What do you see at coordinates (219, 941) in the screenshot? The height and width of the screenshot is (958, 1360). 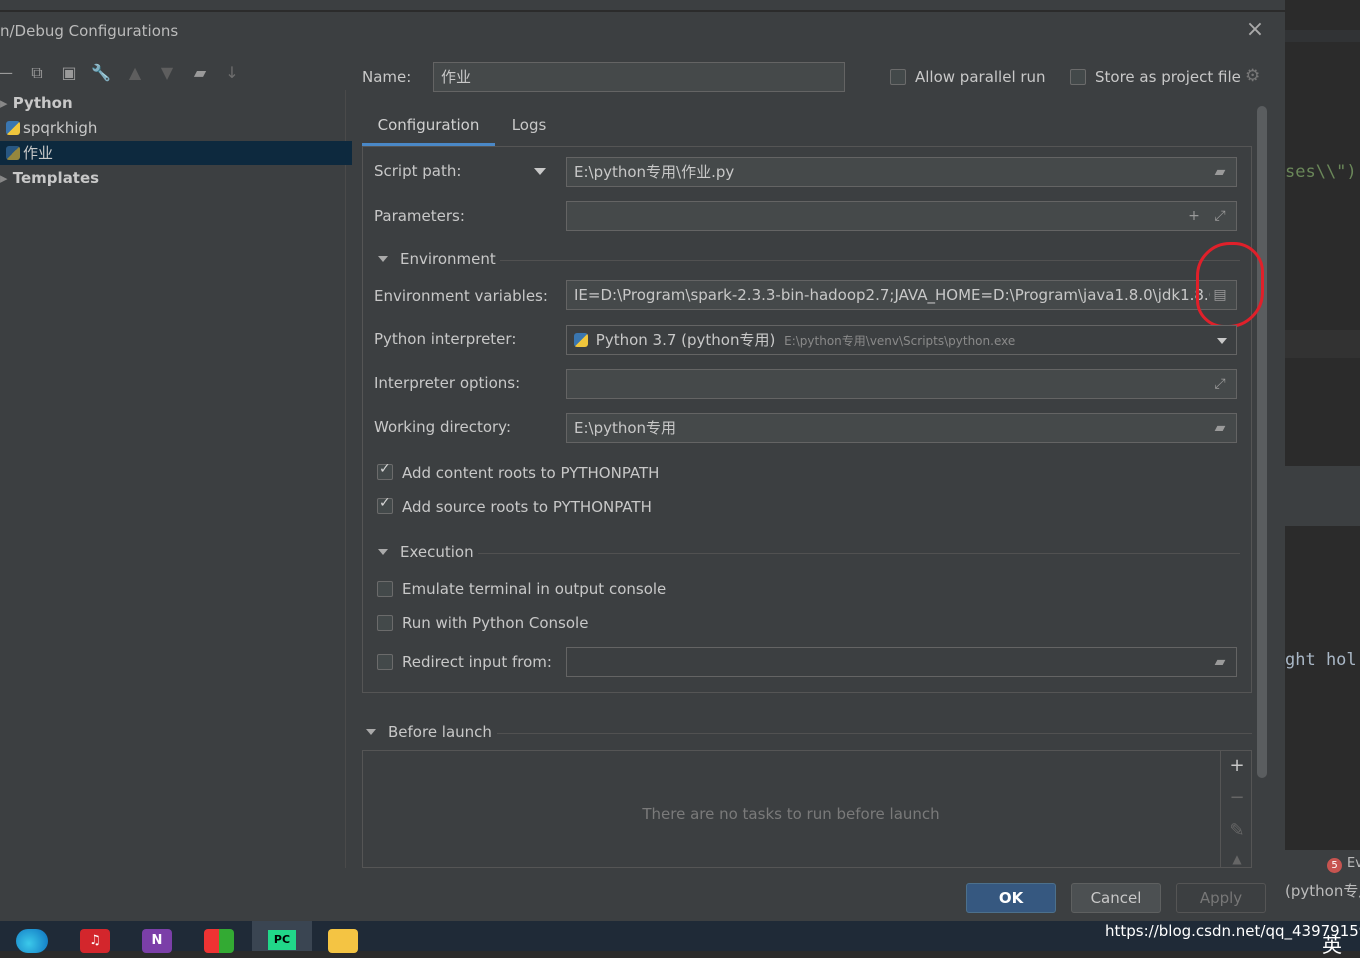 I see `app-icon` at bounding box center [219, 941].